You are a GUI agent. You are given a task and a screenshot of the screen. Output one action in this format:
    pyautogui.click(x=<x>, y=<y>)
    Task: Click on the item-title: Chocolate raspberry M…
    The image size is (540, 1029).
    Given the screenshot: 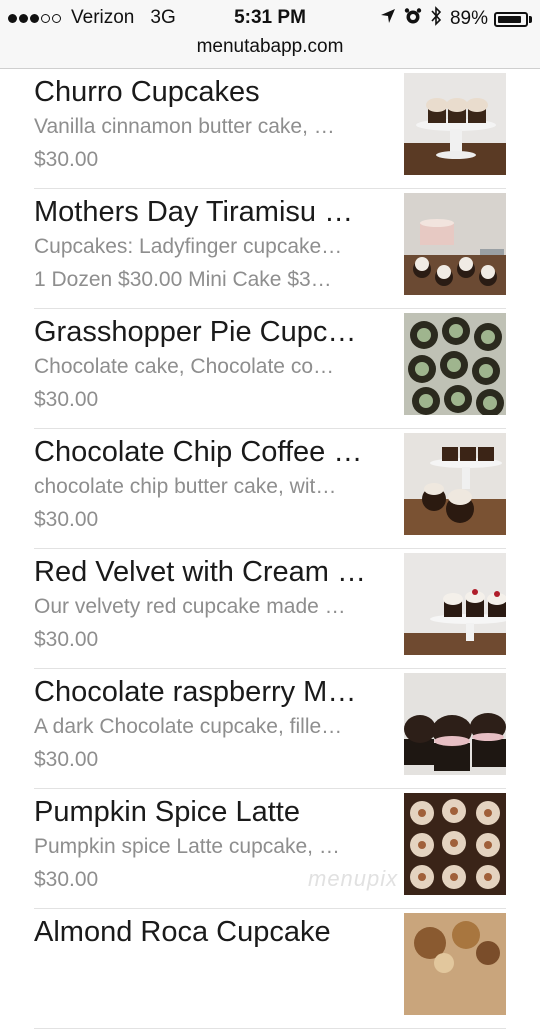 What is the action you would take?
    pyautogui.click(x=195, y=692)
    